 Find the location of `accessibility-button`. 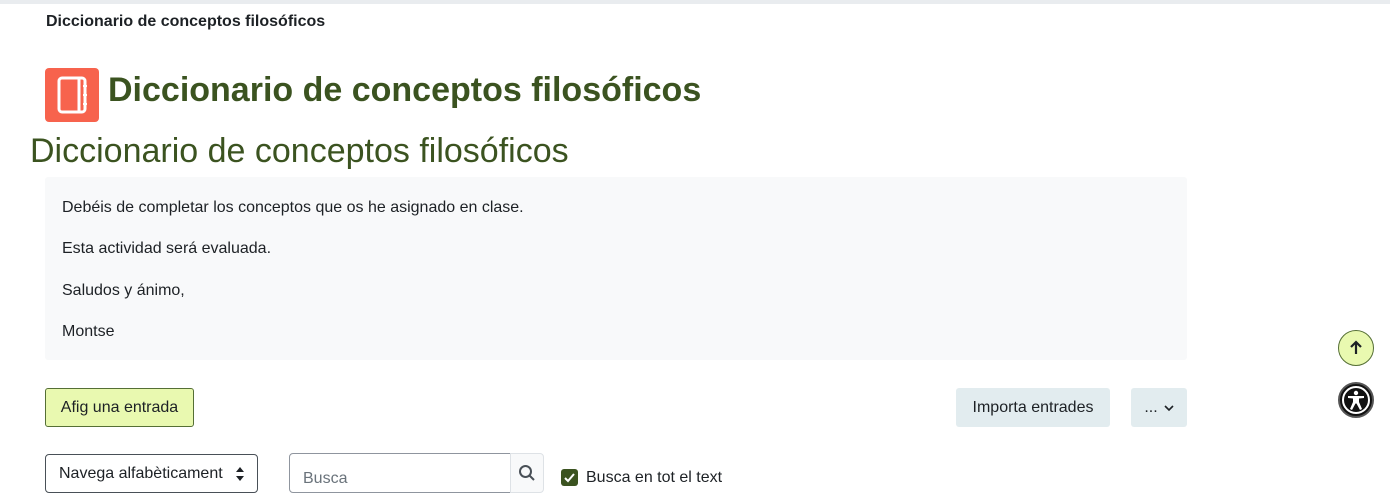

accessibility-button is located at coordinates (1356, 400).